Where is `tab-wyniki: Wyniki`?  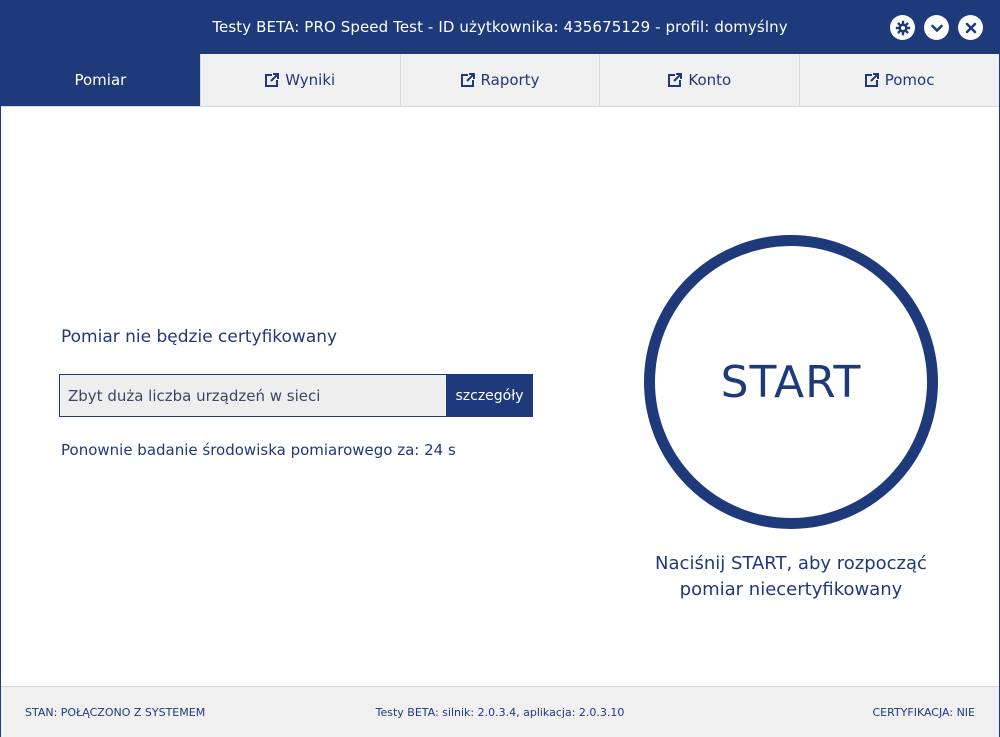
tab-wyniki: Wyniki is located at coordinates (299, 80).